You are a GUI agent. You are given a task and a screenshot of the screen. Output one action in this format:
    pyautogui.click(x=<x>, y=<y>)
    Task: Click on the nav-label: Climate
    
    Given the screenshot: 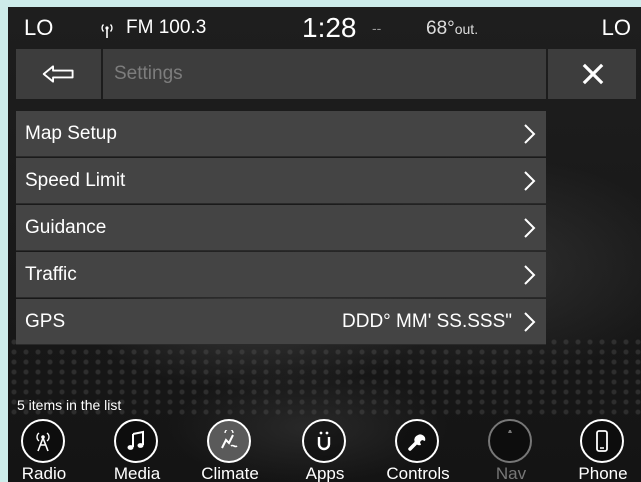 What is the action you would take?
    pyautogui.click(x=230, y=473)
    